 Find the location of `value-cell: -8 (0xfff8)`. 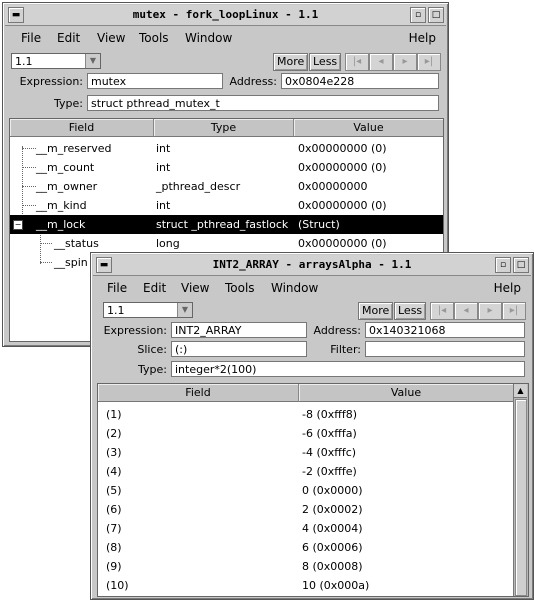

value-cell: -8 (0xfff8) is located at coordinates (330, 414).